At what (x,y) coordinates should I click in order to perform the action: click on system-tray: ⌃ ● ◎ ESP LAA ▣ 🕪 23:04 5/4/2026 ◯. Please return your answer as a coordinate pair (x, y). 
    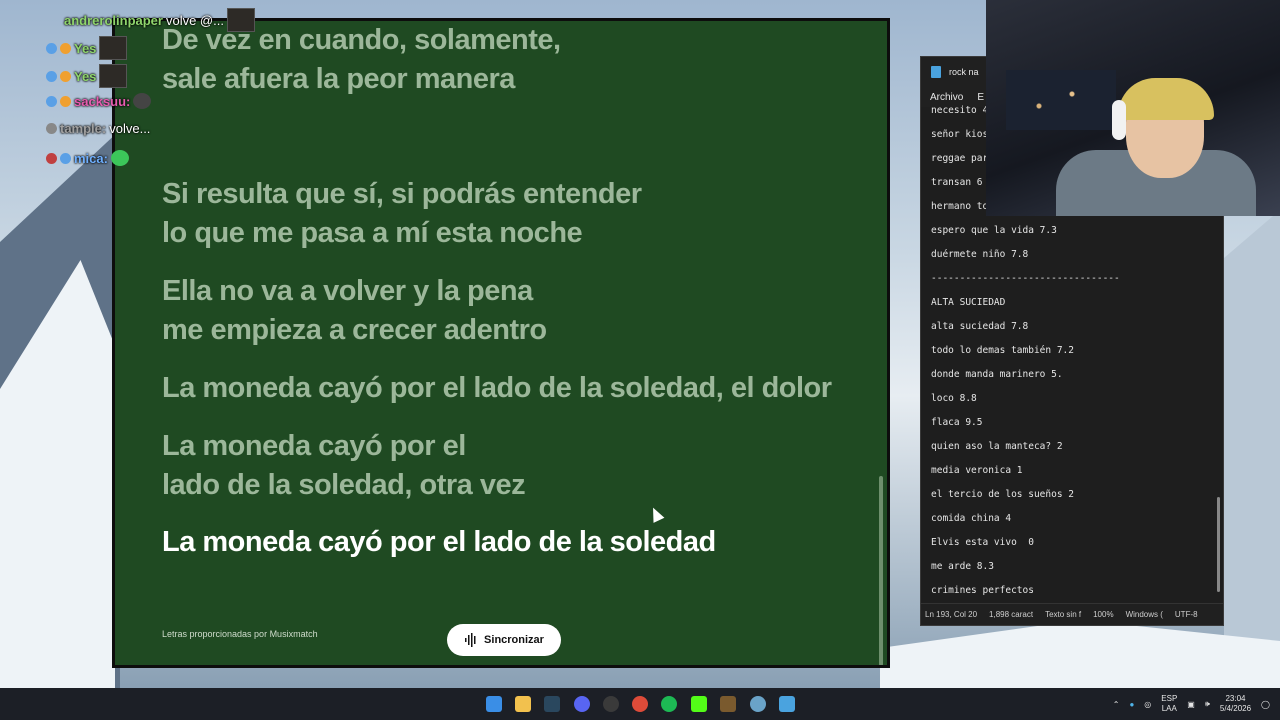
    Looking at the image, I should click on (1191, 704).